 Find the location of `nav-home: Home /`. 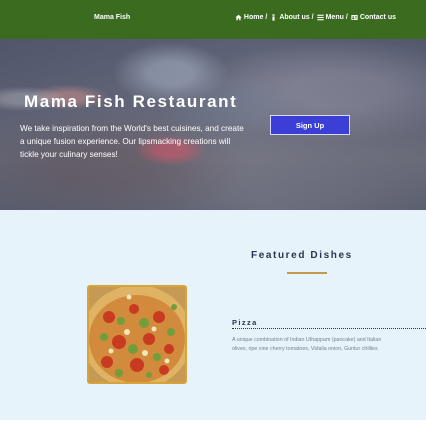

nav-home: Home / is located at coordinates (251, 17).